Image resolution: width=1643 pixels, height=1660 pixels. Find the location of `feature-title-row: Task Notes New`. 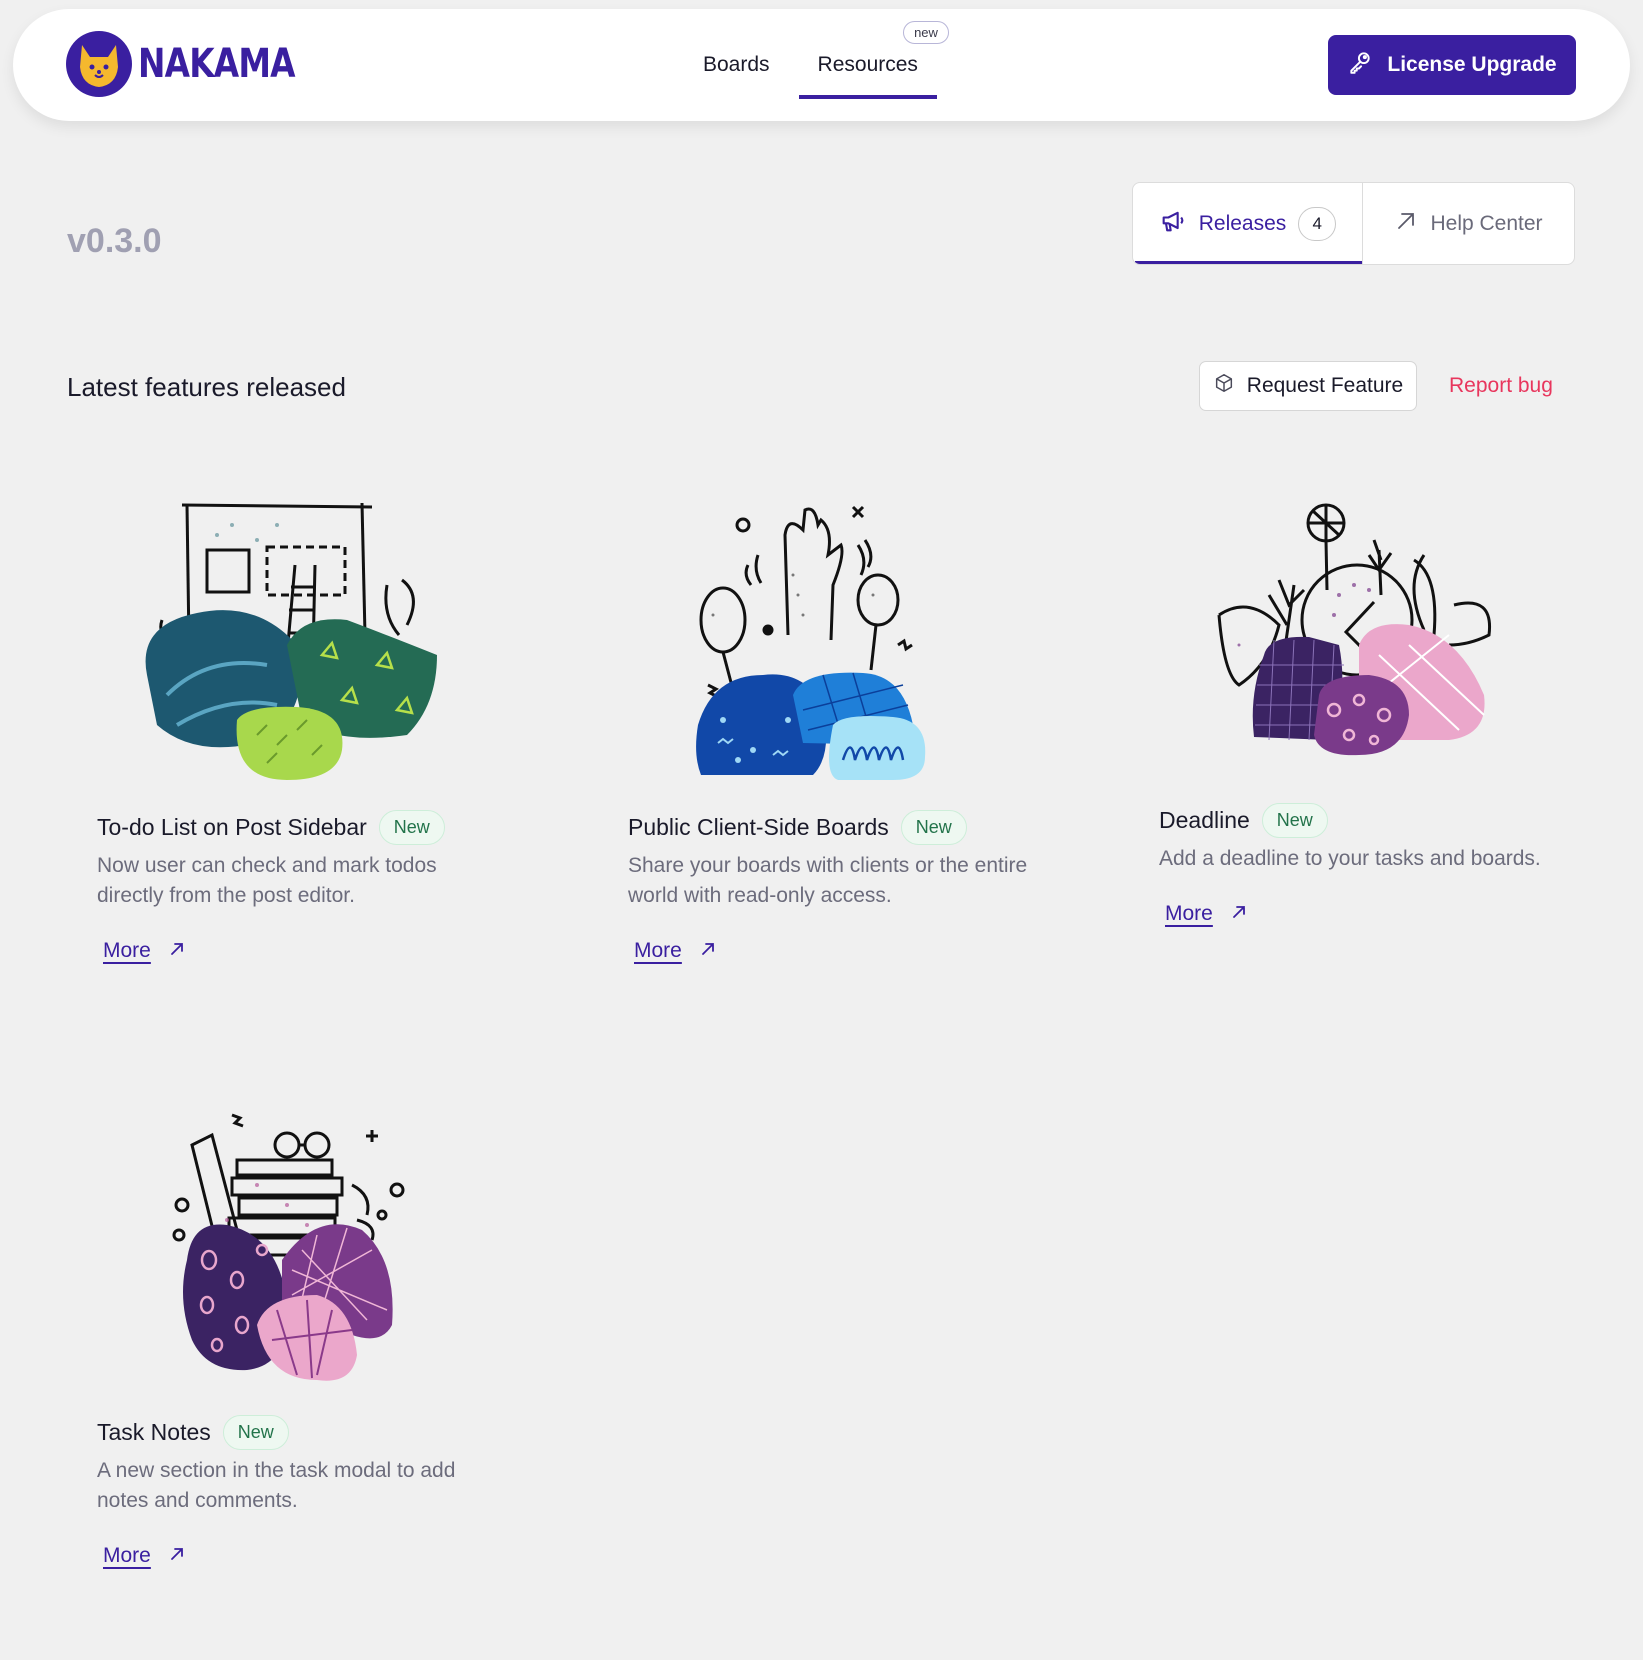

feature-title-row: Task Notes New is located at coordinates (193, 1432).